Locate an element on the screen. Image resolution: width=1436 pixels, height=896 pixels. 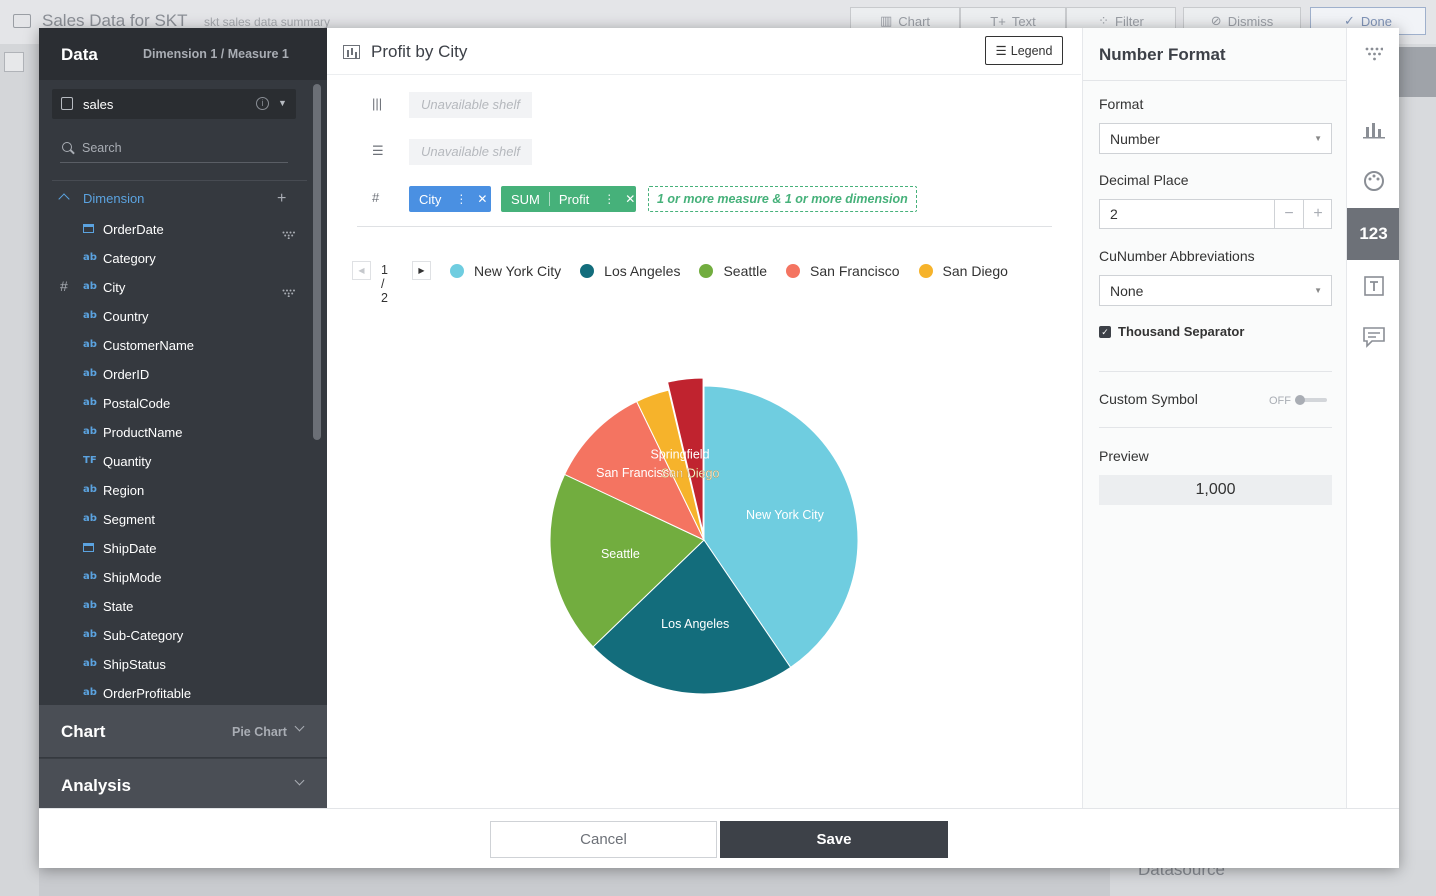
profit-pill: SUM Profit ⋮ ✕ is located at coordinates (568, 199).